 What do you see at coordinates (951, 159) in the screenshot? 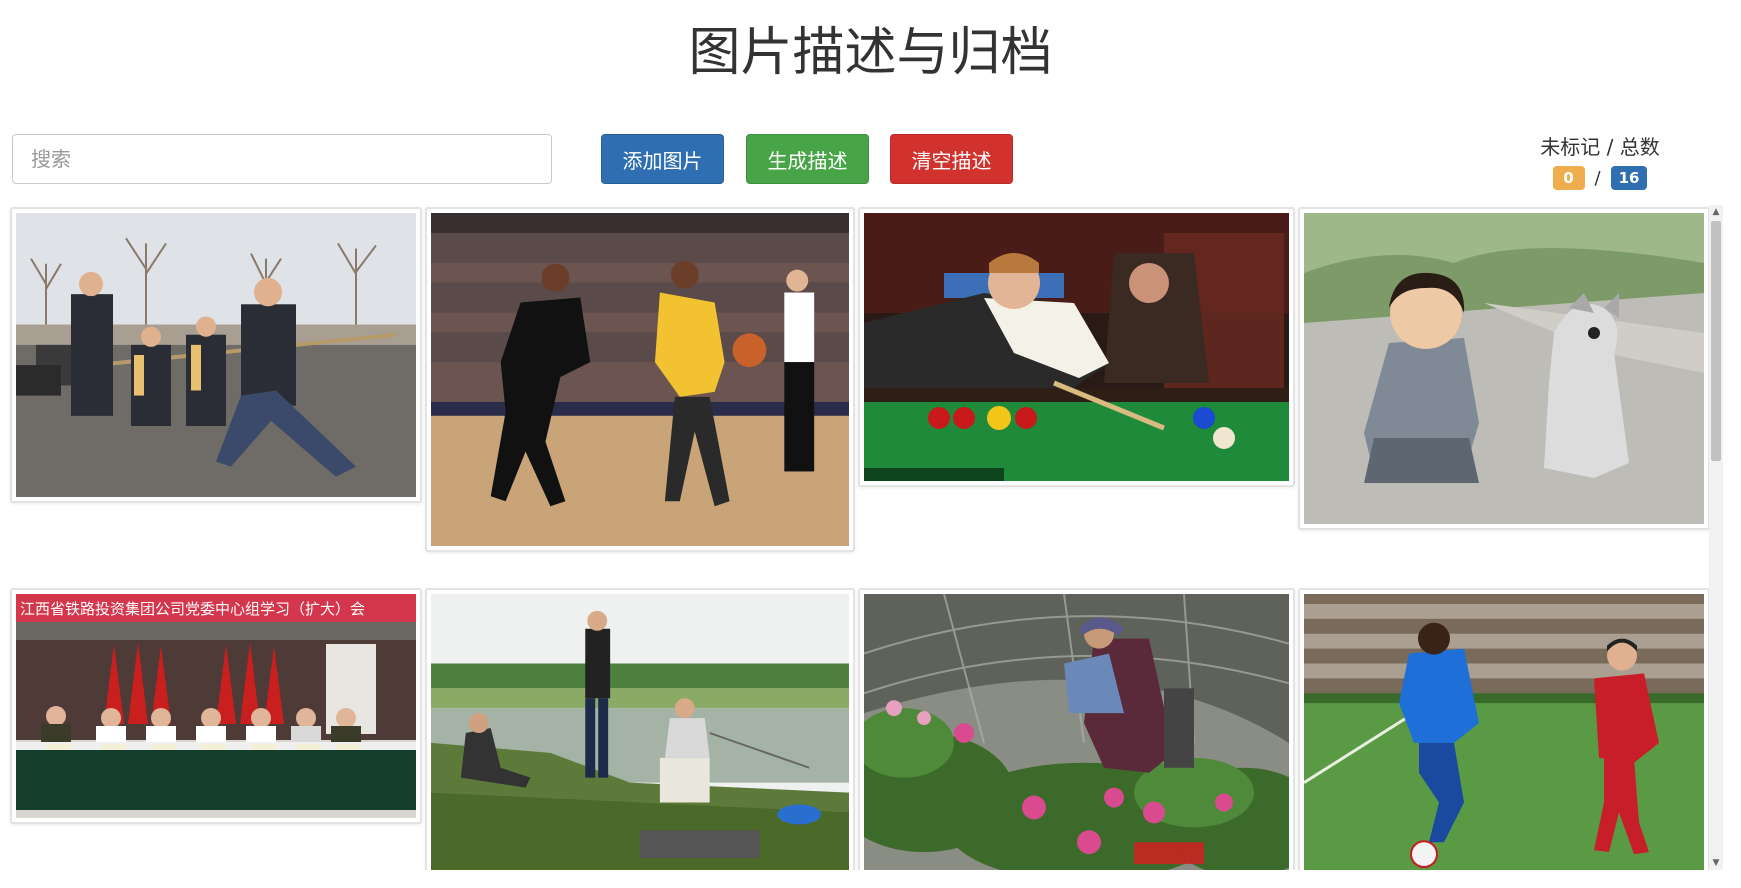
I see `clear-description-button: 清空描述` at bounding box center [951, 159].